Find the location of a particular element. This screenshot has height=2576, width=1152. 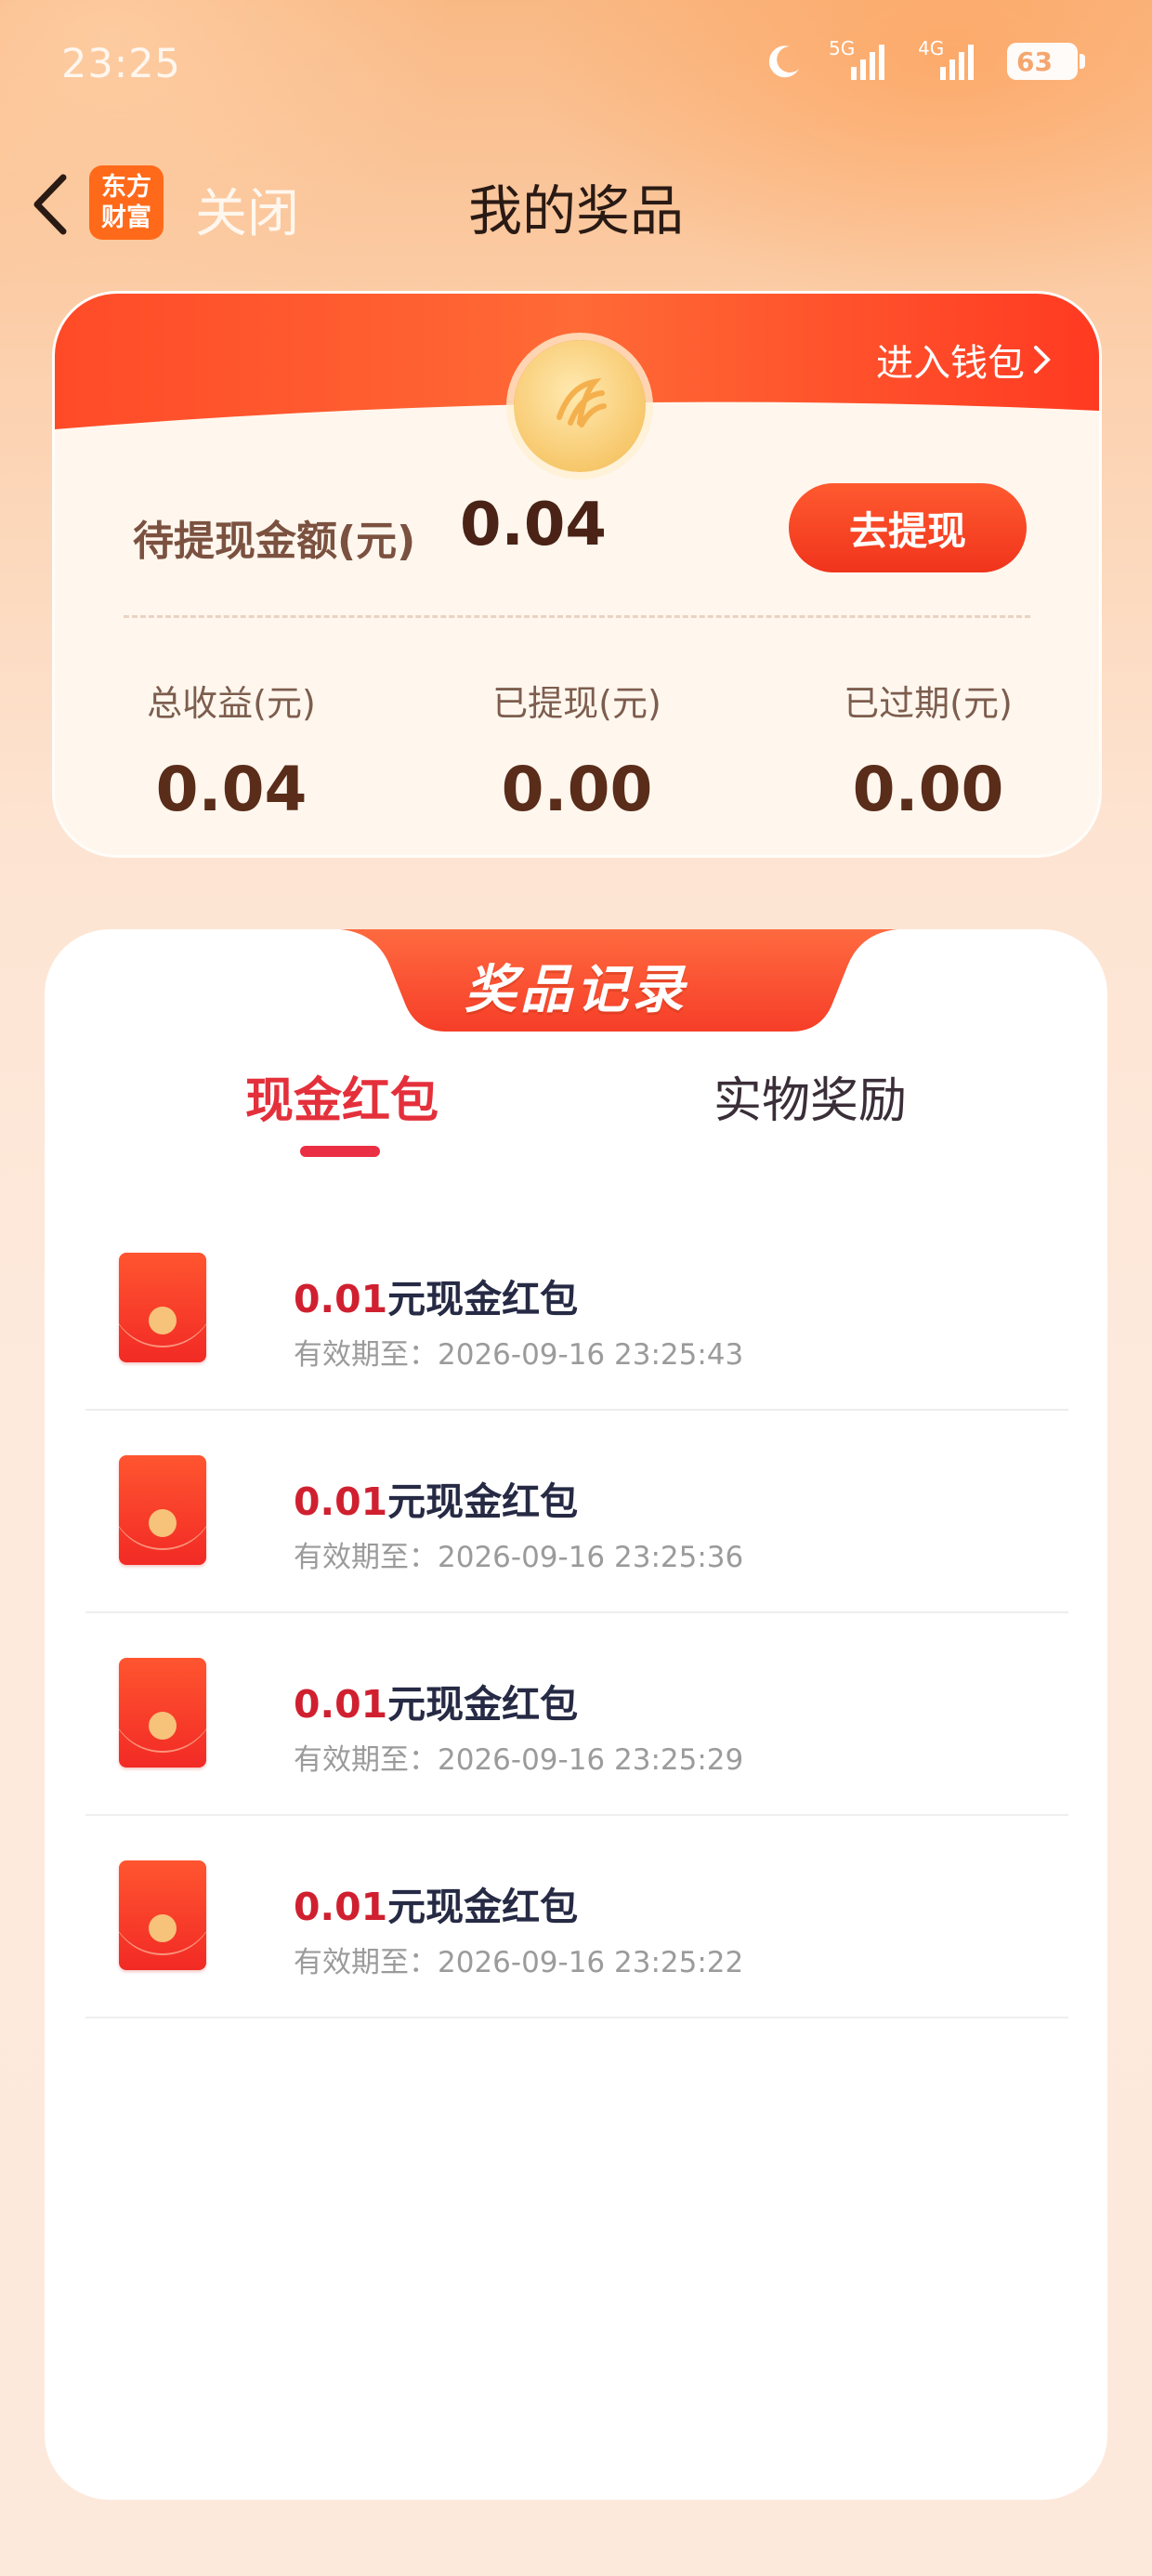

battery-icon: 63 is located at coordinates (1046, 61).